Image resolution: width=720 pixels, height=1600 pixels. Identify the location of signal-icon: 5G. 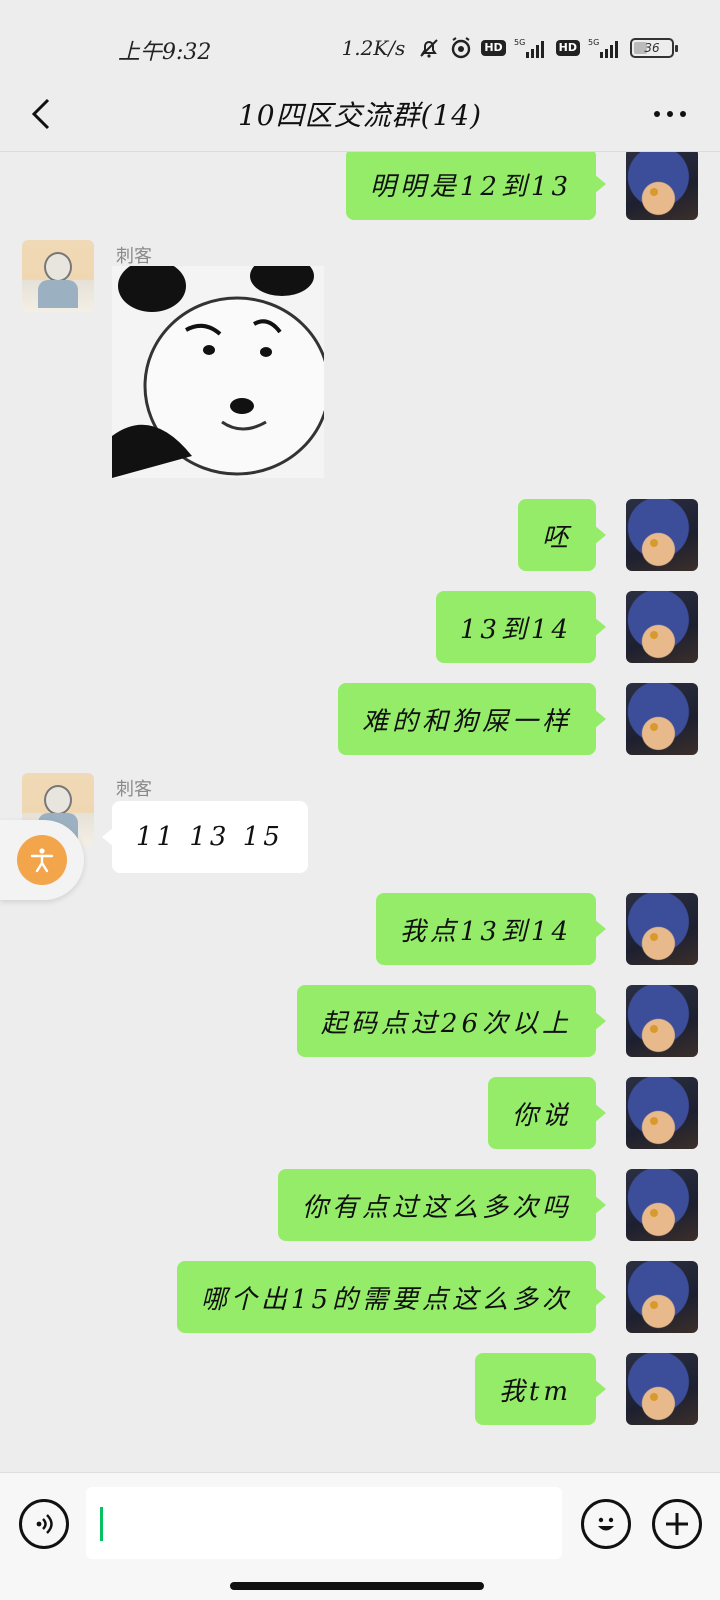
(531, 48).